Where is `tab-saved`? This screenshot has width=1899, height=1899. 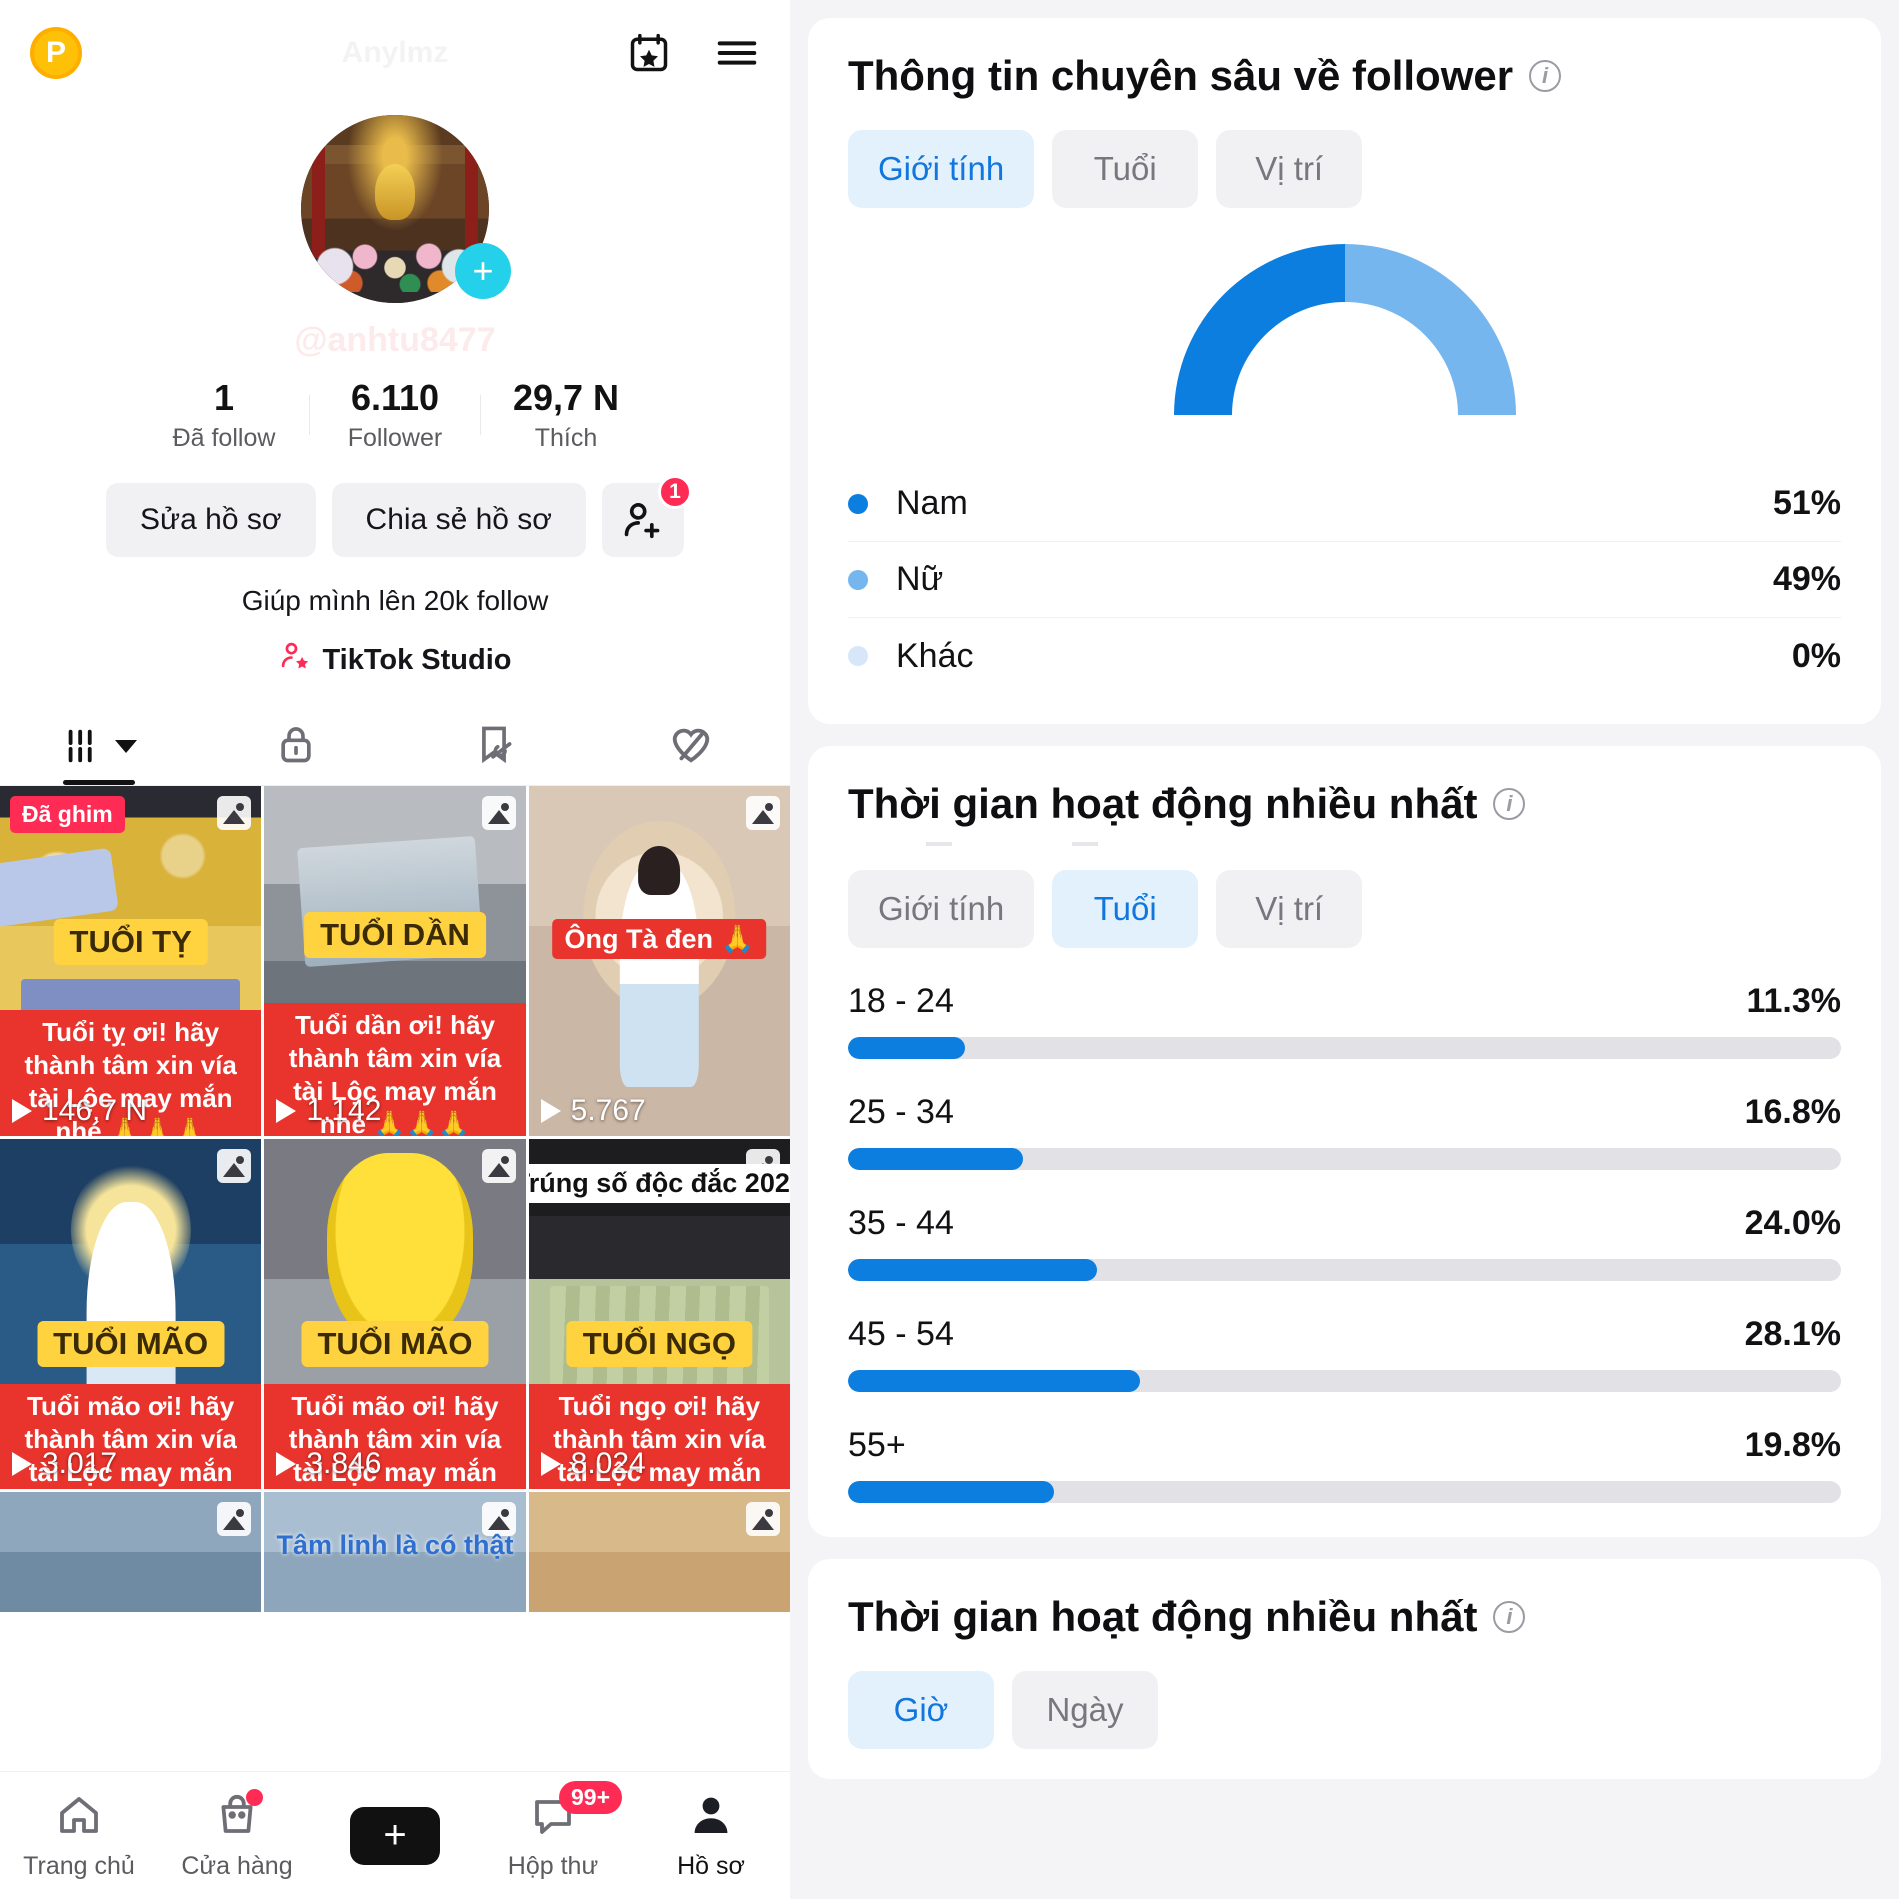 tab-saved is located at coordinates (494, 746).